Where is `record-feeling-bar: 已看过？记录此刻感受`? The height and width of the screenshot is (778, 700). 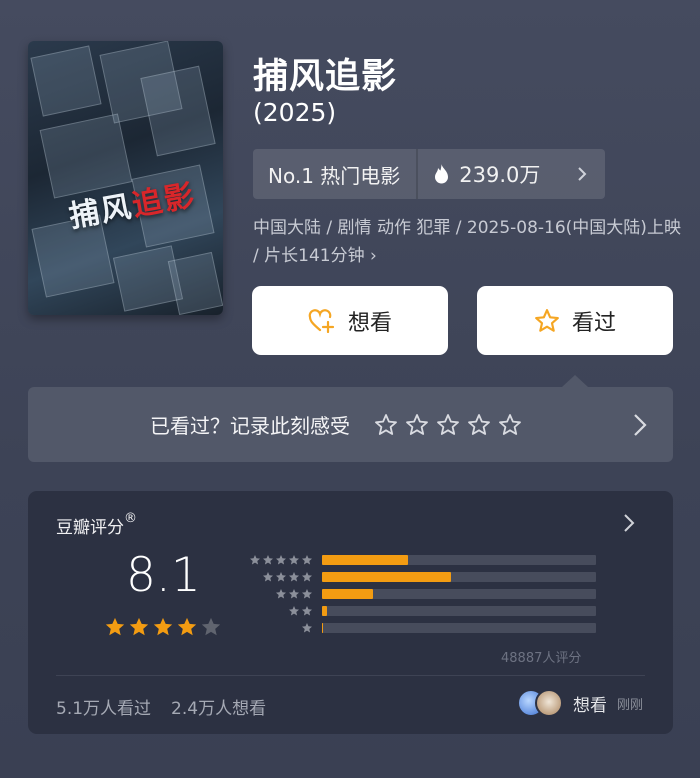 record-feeling-bar: 已看过？记录此刻感受 is located at coordinates (350, 424).